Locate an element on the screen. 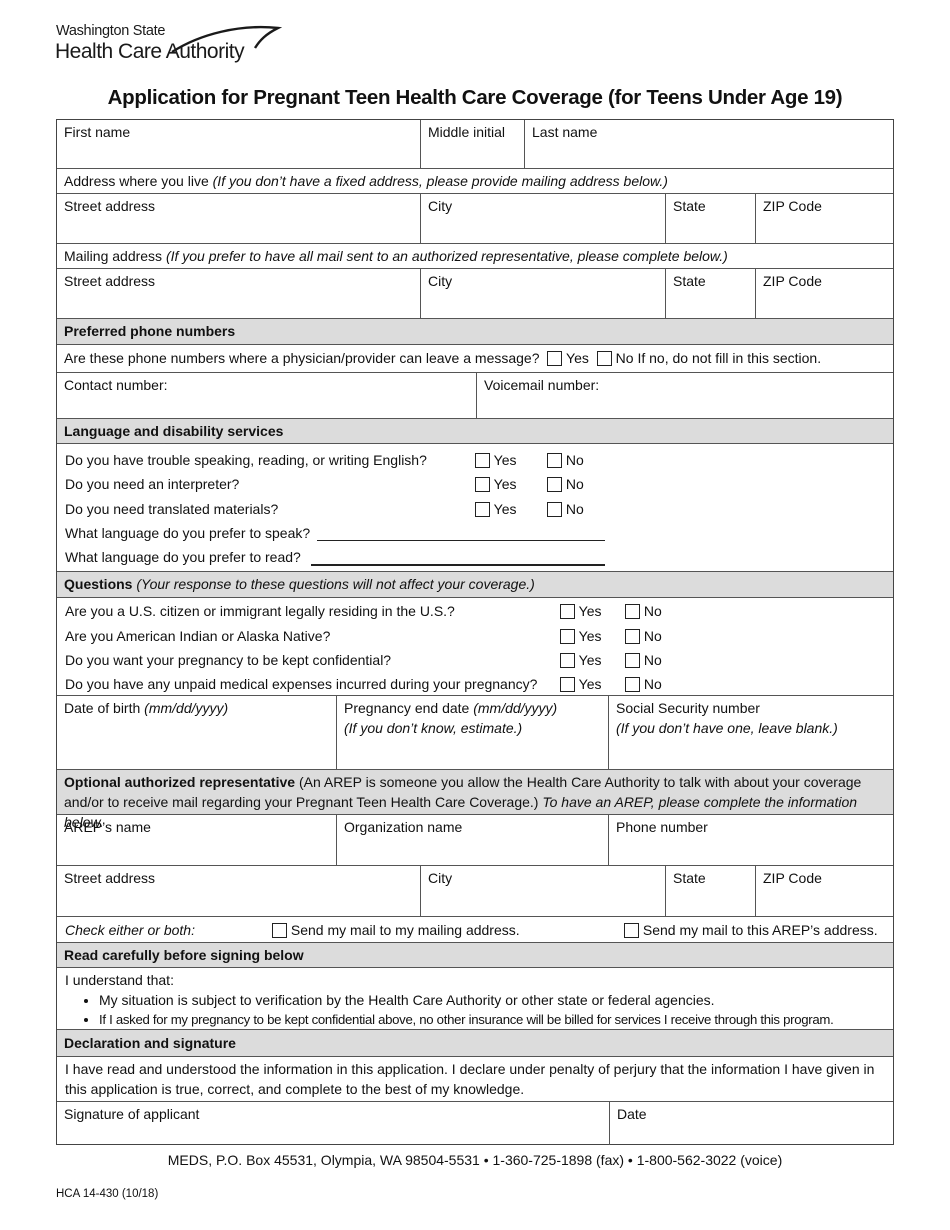 Image resolution: width=950 pixels, height=1230 pixels. declaration-header: Declaration and signature is located at coordinates (475, 1043).